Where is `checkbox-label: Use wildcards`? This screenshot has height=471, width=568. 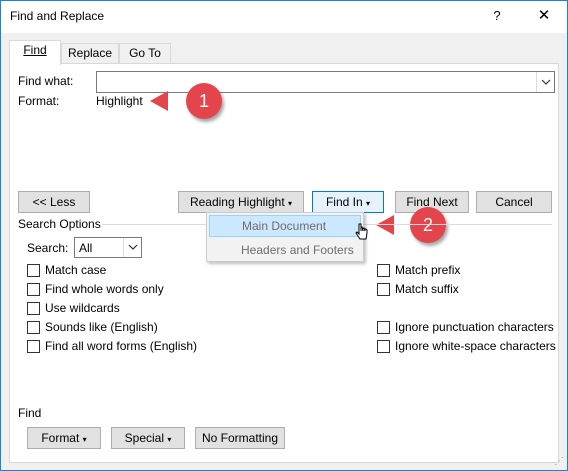 checkbox-label: Use wildcards is located at coordinates (82, 308).